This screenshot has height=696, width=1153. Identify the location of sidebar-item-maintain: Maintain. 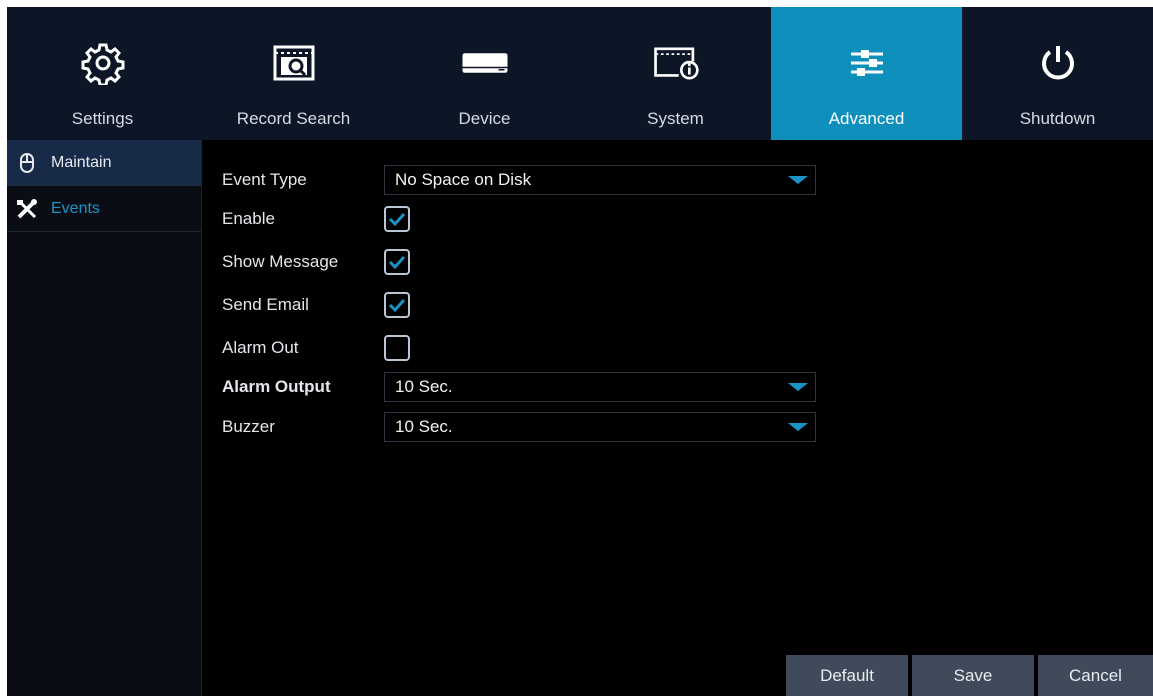
(104, 163).